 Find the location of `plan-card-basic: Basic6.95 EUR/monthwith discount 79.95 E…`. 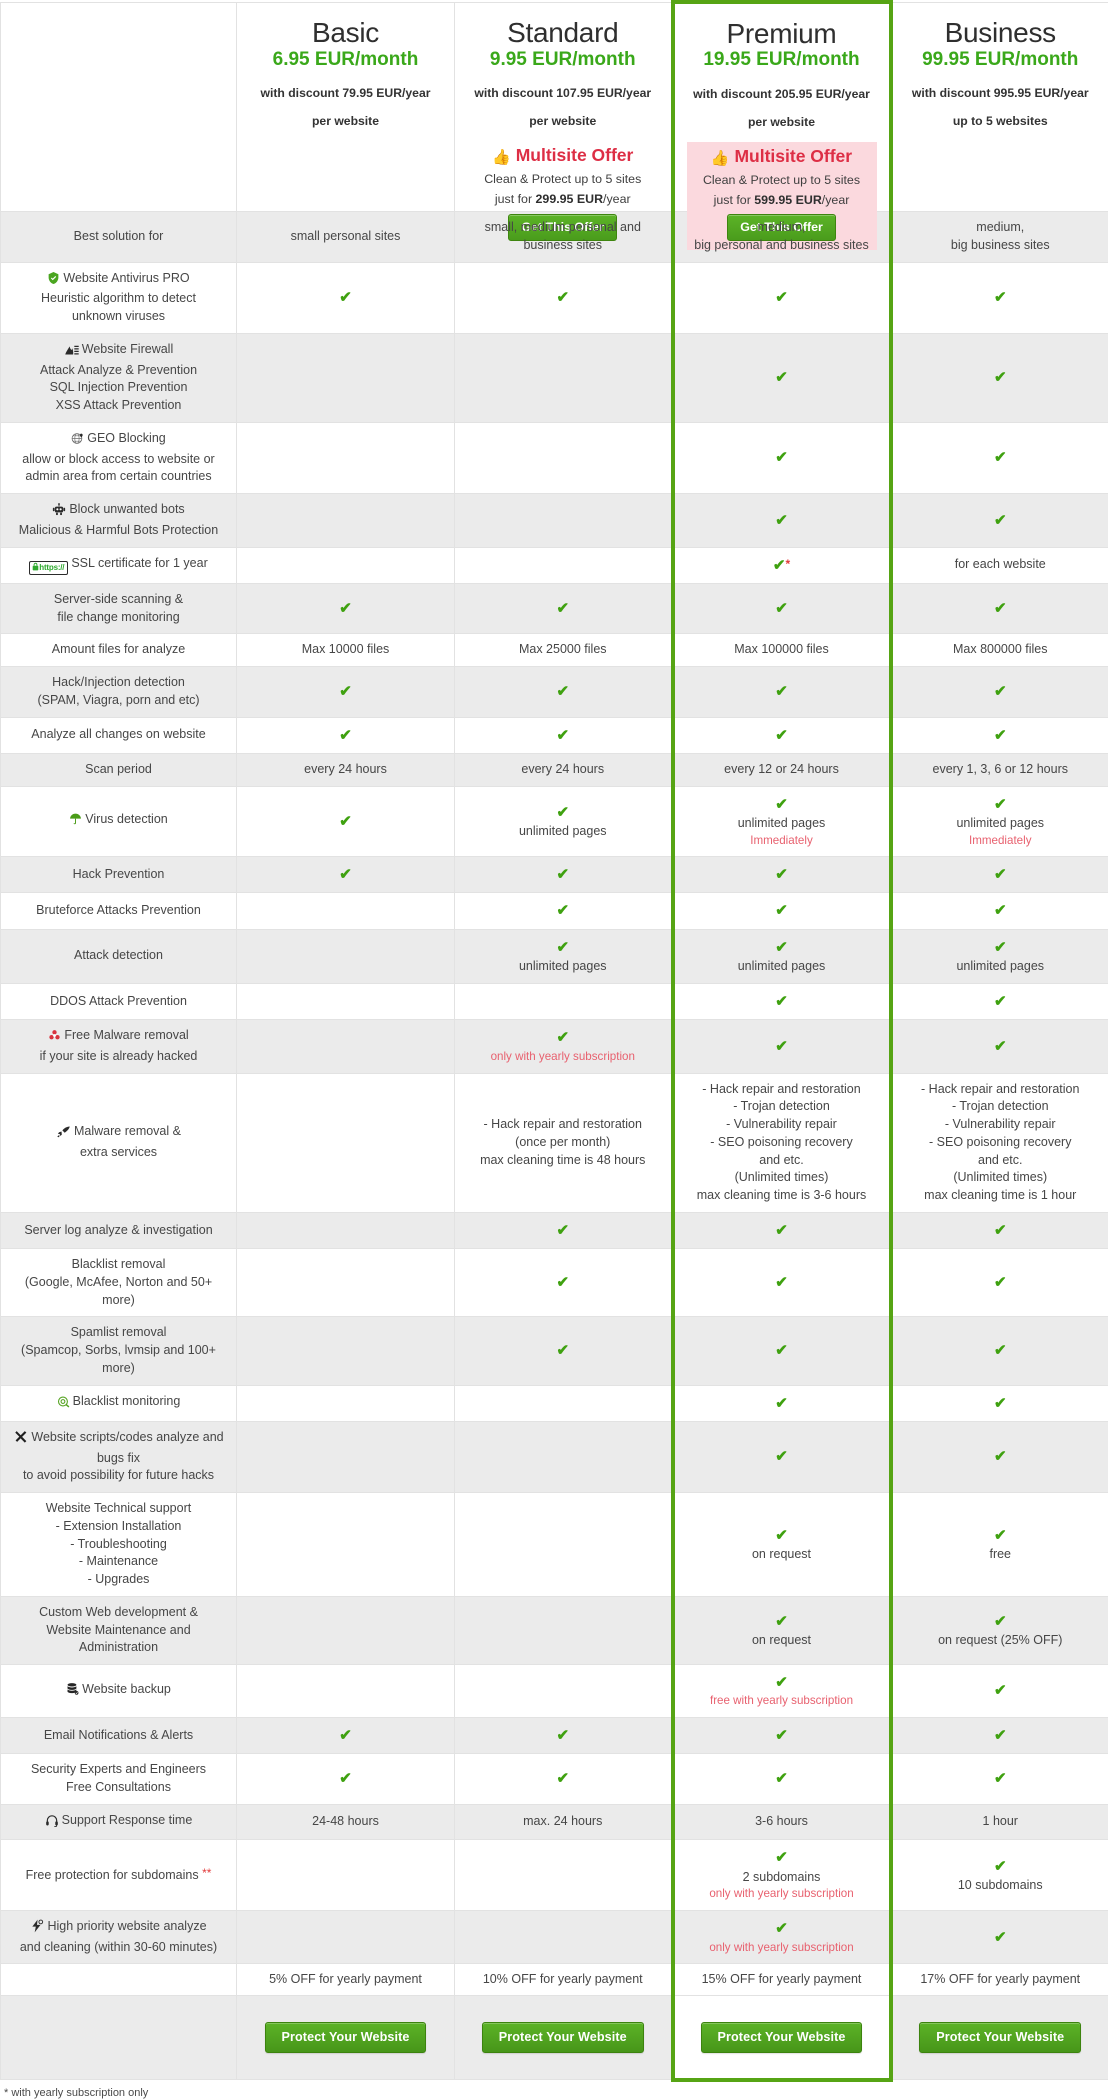

plan-card-basic: Basic6.95 EUR/monthwith discount 79.95 E… is located at coordinates (345, 106).